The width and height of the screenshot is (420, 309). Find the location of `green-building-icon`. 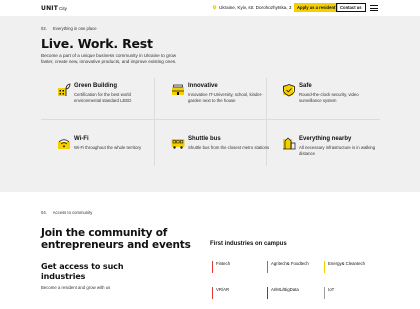

green-building-icon is located at coordinates (64, 89).